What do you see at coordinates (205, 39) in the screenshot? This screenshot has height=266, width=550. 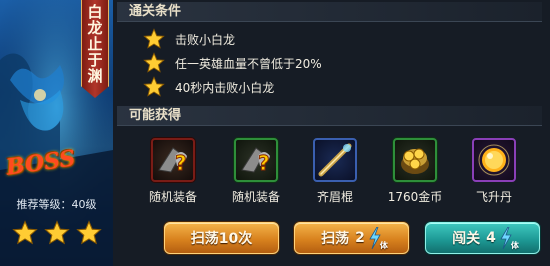 I see `condition-text: 击败小白龙` at bounding box center [205, 39].